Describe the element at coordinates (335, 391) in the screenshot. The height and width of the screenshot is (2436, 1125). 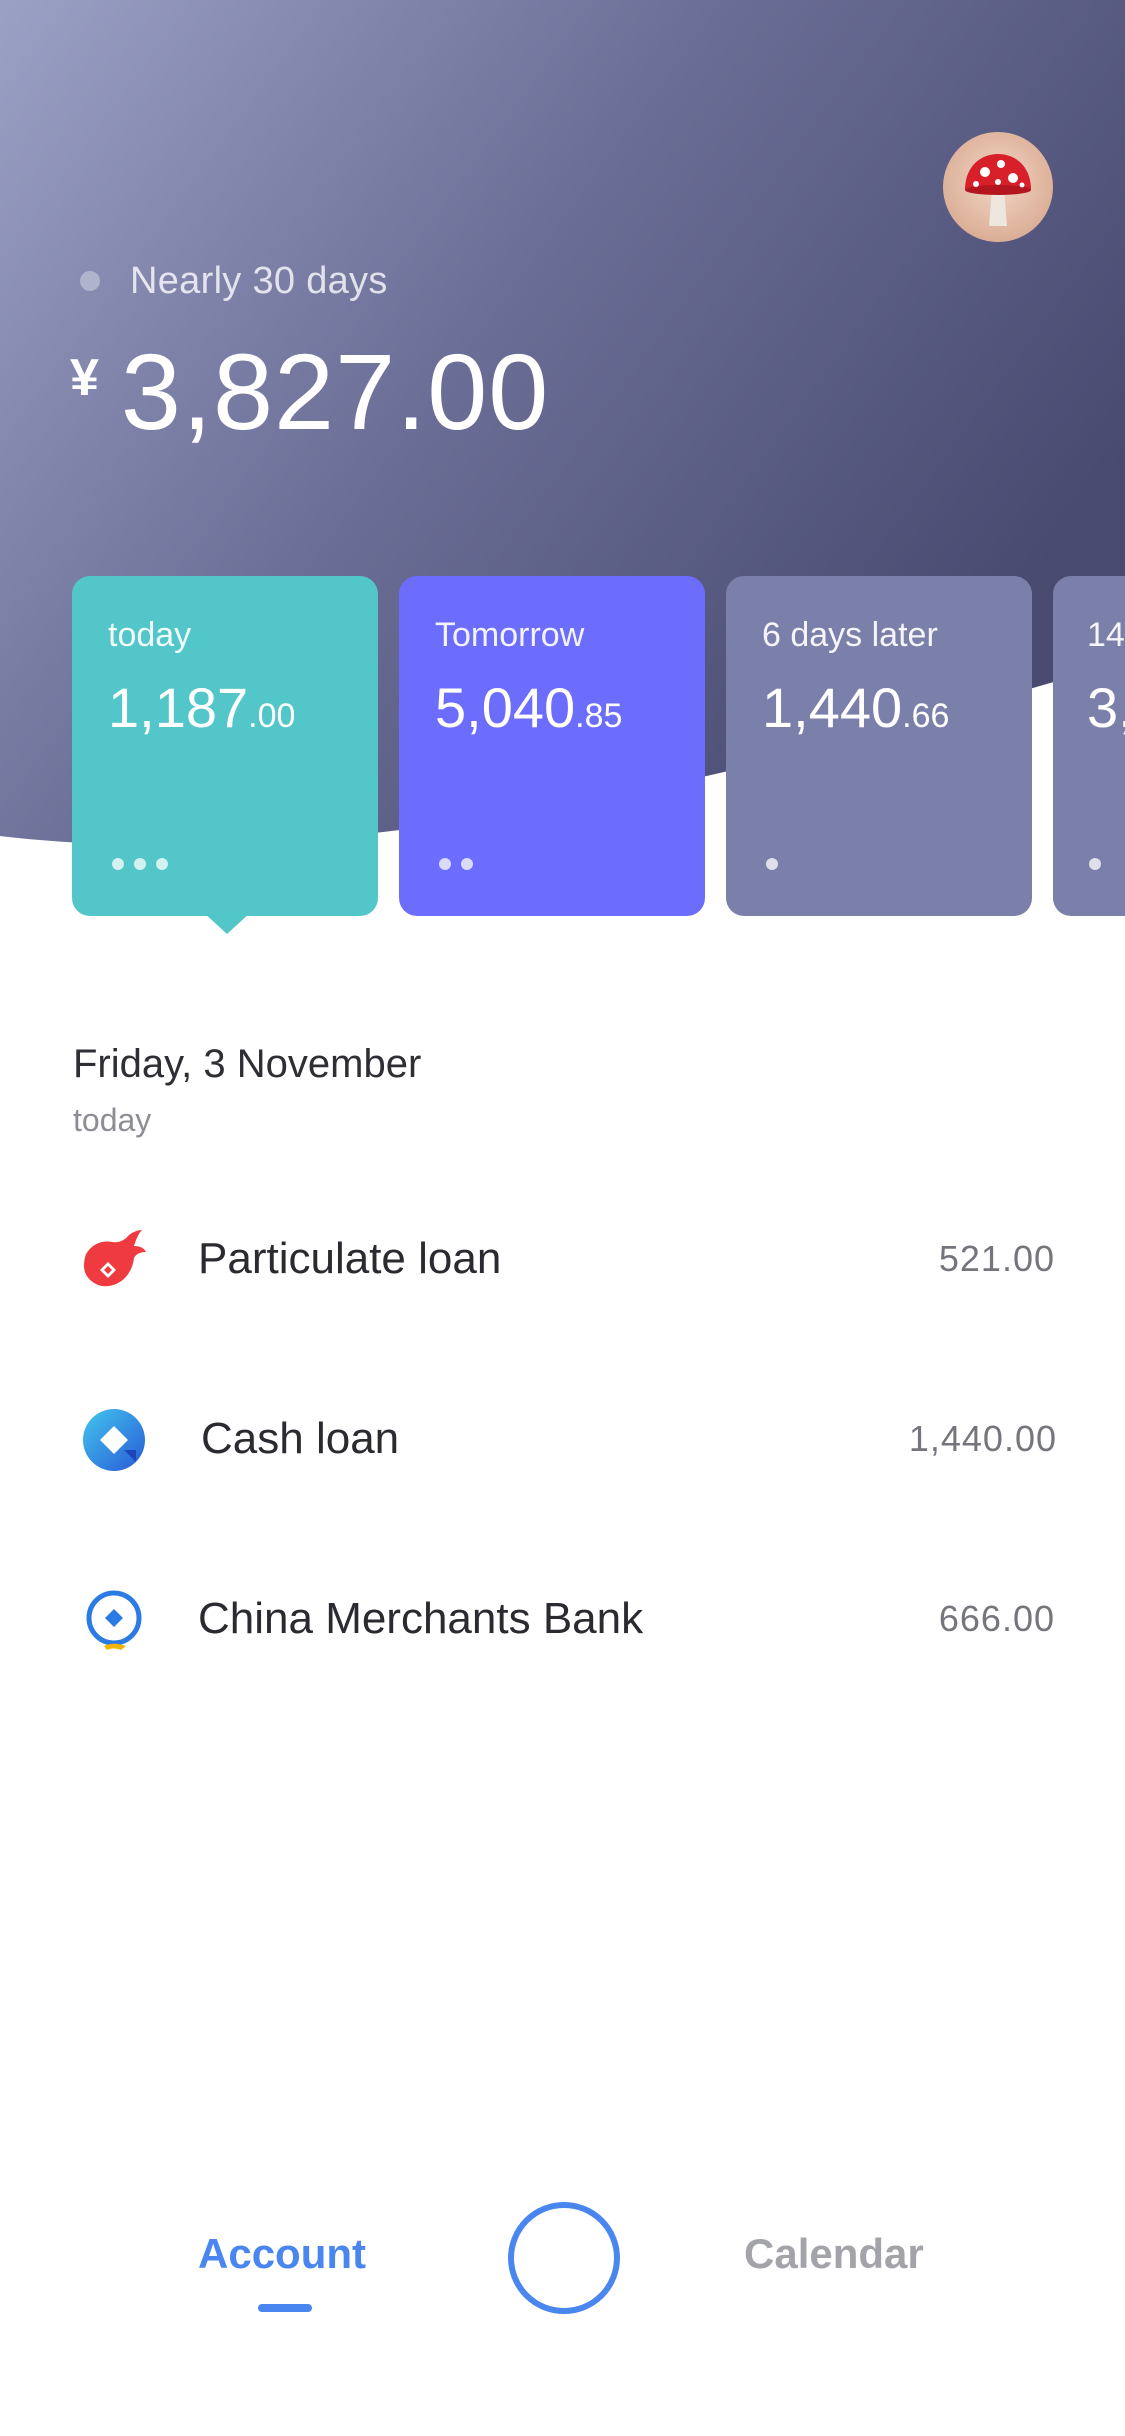
I see `total-amount: 3,827.00` at that location.